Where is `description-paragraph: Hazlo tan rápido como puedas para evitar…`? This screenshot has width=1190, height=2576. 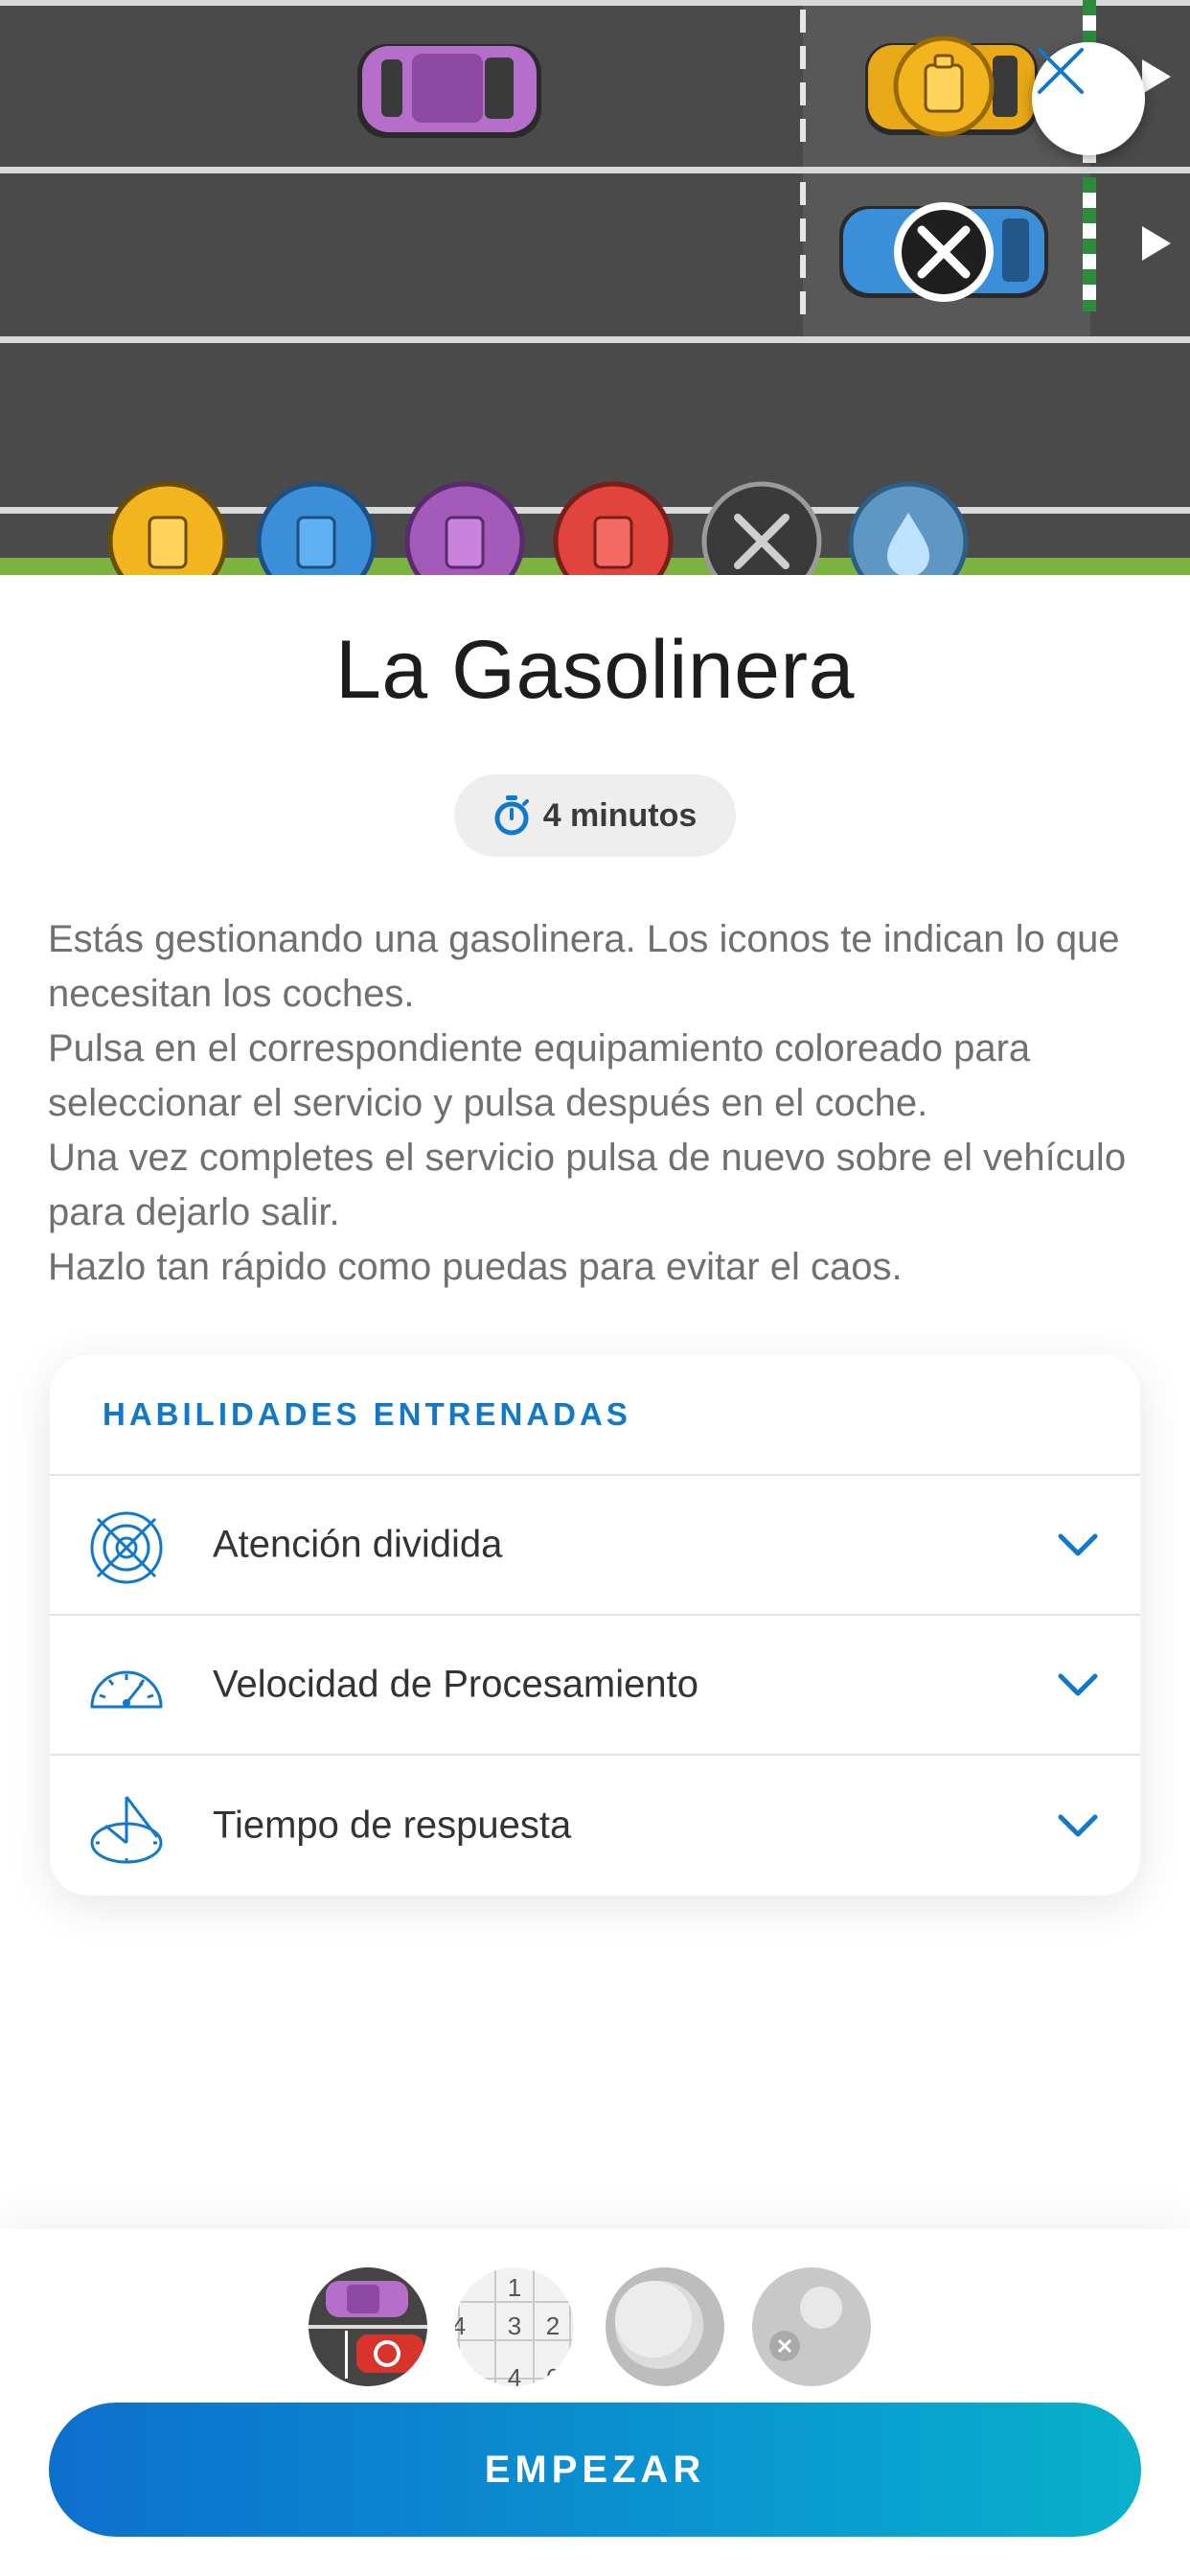
description-paragraph: Hazlo tan rápido como puedas para evitar… is located at coordinates (476, 1267).